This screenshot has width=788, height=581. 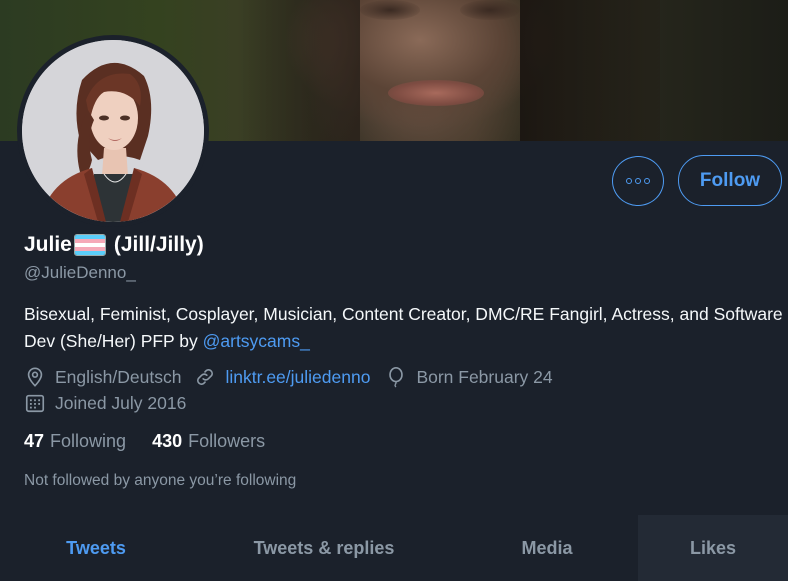 I want to click on tab-tweets-and-replies: Tweets & replies, so click(x=324, y=548).